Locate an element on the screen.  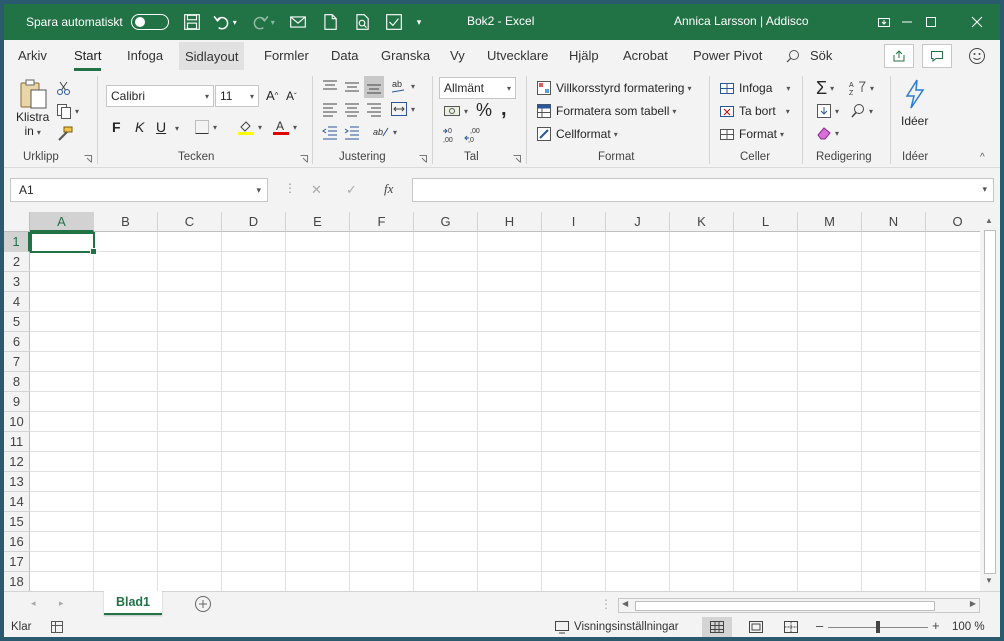
column-header: B is located at coordinates (126, 222).